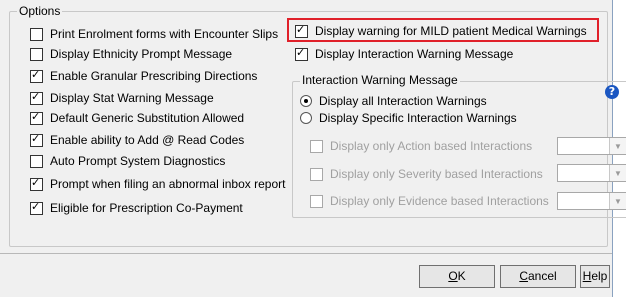 The height and width of the screenshot is (297, 626). What do you see at coordinates (453, 276) in the screenshot?
I see `ok-mnemonic: O` at bounding box center [453, 276].